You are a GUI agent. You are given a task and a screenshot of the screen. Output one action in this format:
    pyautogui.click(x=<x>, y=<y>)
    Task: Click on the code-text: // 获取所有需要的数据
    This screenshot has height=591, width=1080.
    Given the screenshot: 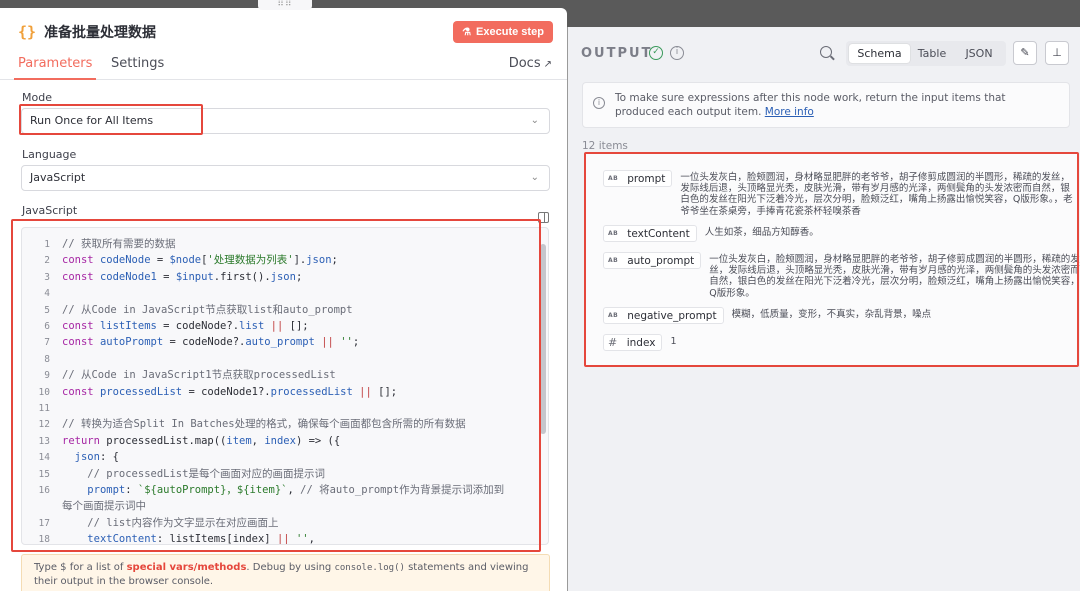 What is the action you would take?
    pyautogui.click(x=119, y=244)
    